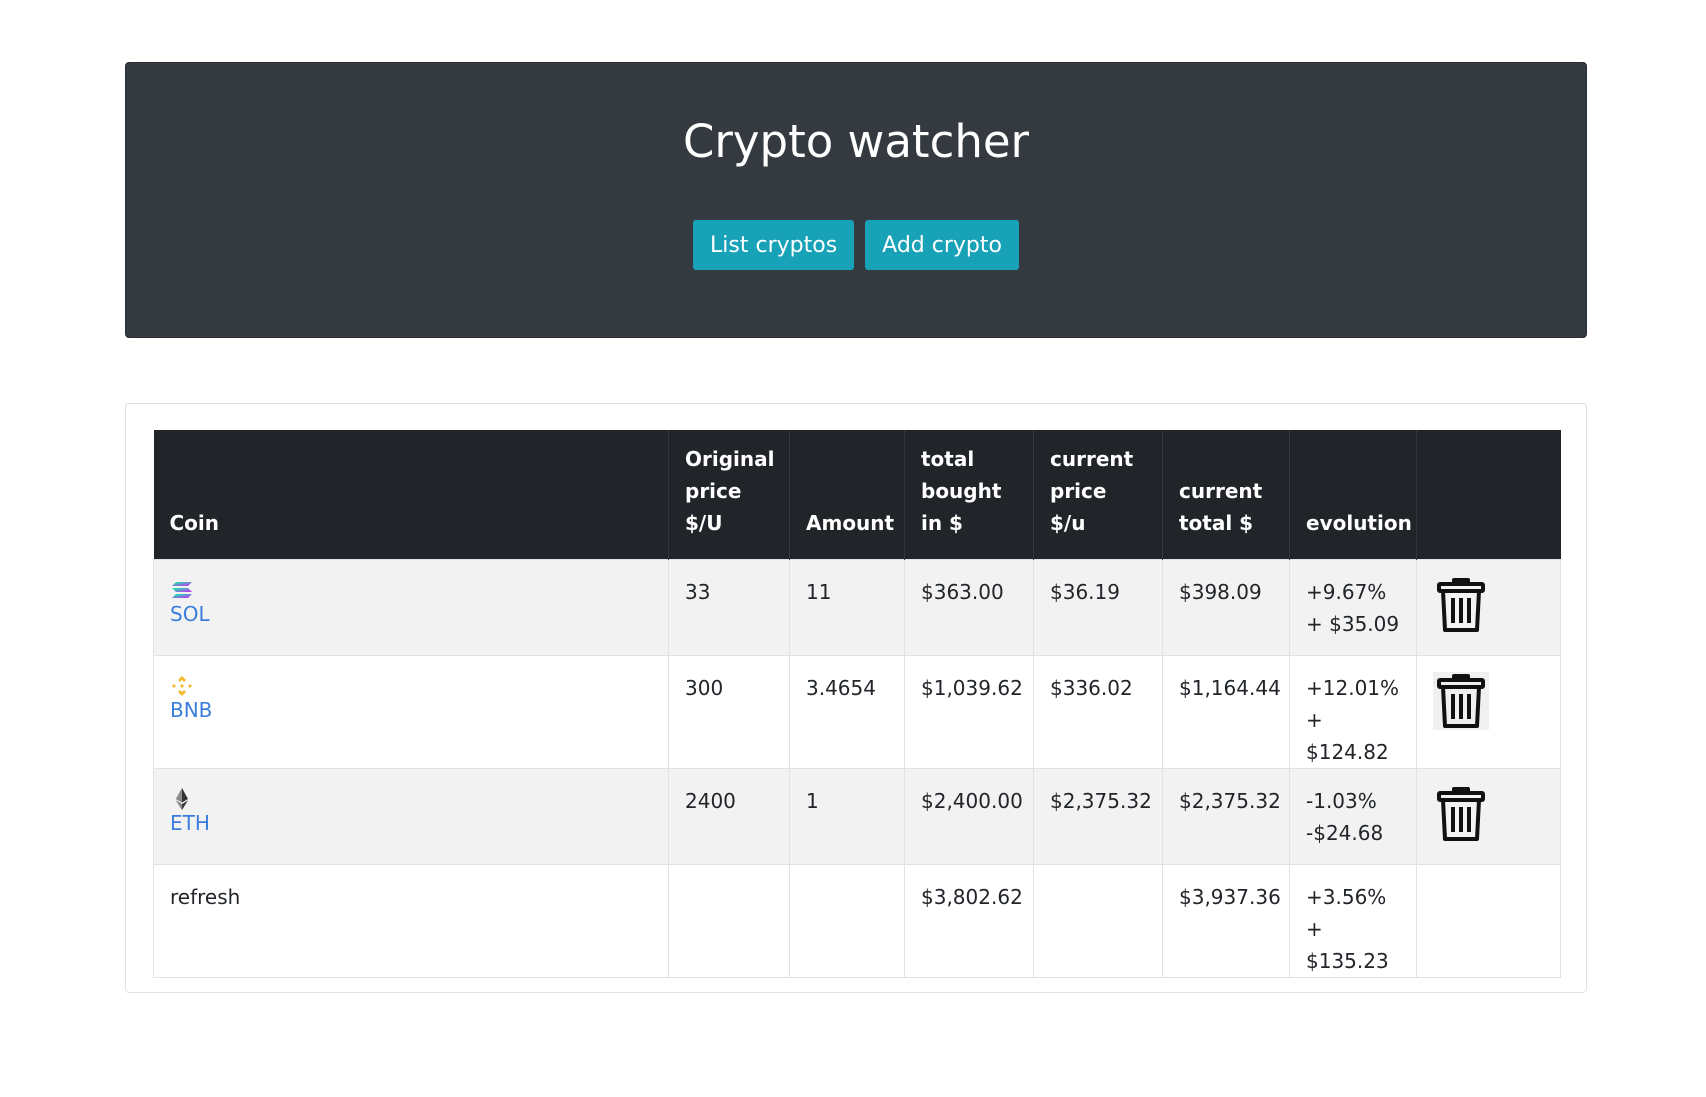 The image size is (1706, 1097). What do you see at coordinates (1353, 607) in the screenshot?
I see `evolution-cell: +9.67% + $35.09` at bounding box center [1353, 607].